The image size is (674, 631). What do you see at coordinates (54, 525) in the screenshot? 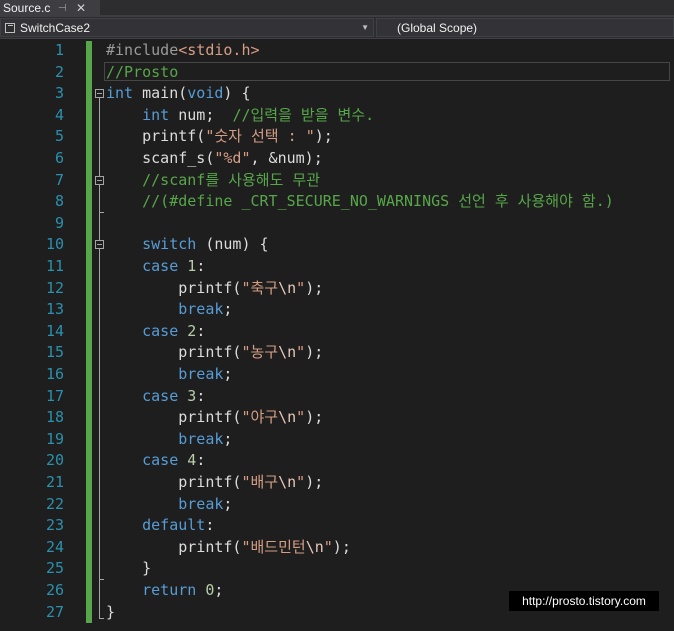
I see `line-number: 23` at bounding box center [54, 525].